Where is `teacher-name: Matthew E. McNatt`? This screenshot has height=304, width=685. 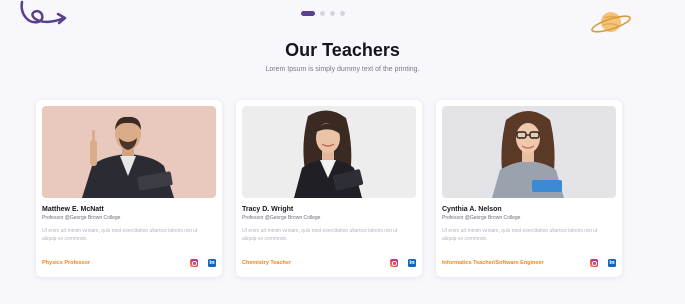 teacher-name: Matthew E. McNatt is located at coordinates (73, 209).